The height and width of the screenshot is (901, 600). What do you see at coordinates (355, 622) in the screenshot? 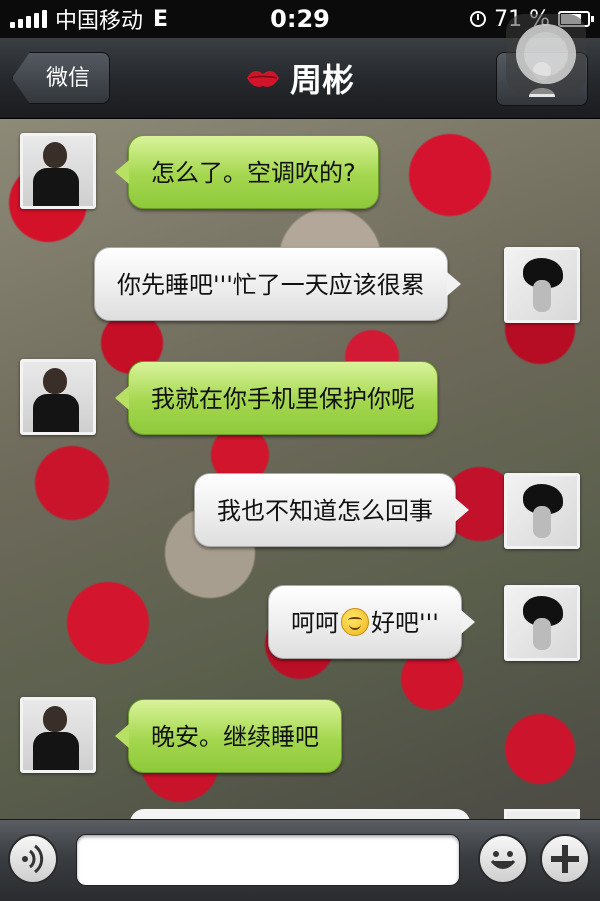
I see `smile-emoji-icon` at bounding box center [355, 622].